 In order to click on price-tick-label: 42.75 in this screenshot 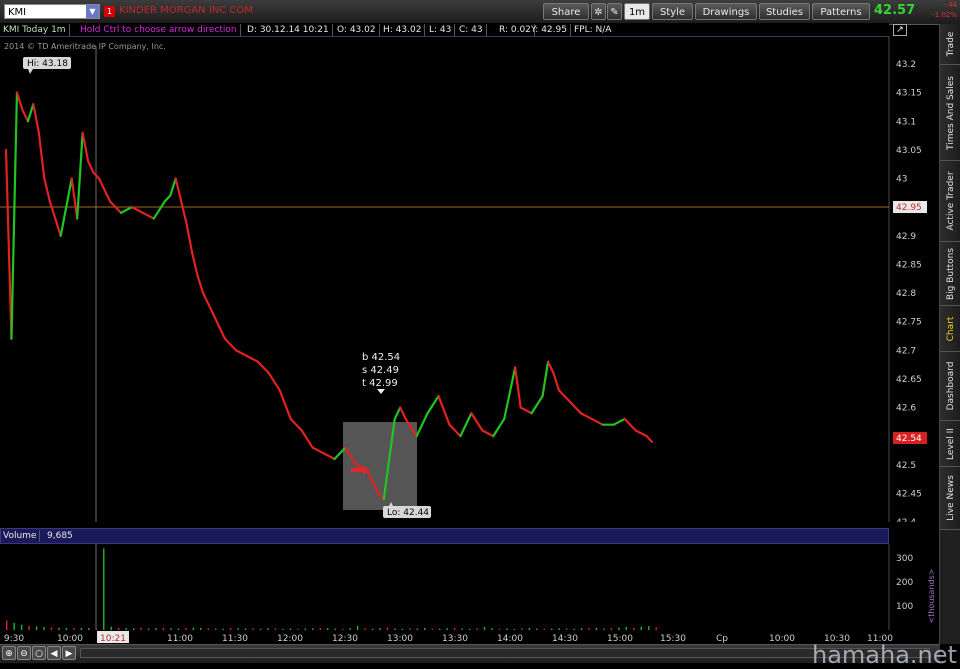, I will do `click(909, 323)`.